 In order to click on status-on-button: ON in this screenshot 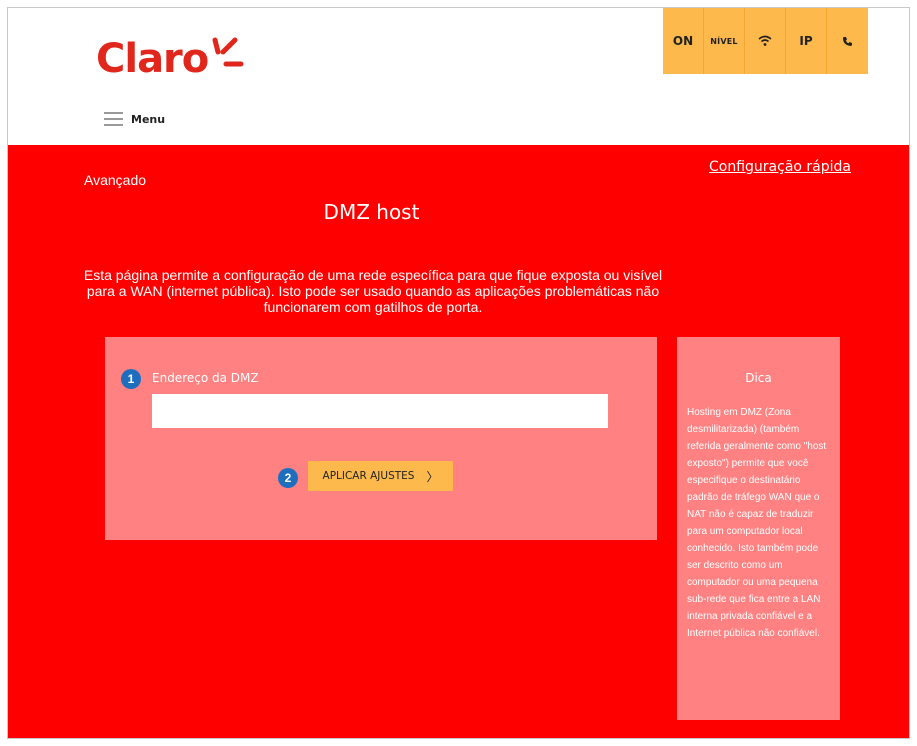, I will do `click(683, 41)`.